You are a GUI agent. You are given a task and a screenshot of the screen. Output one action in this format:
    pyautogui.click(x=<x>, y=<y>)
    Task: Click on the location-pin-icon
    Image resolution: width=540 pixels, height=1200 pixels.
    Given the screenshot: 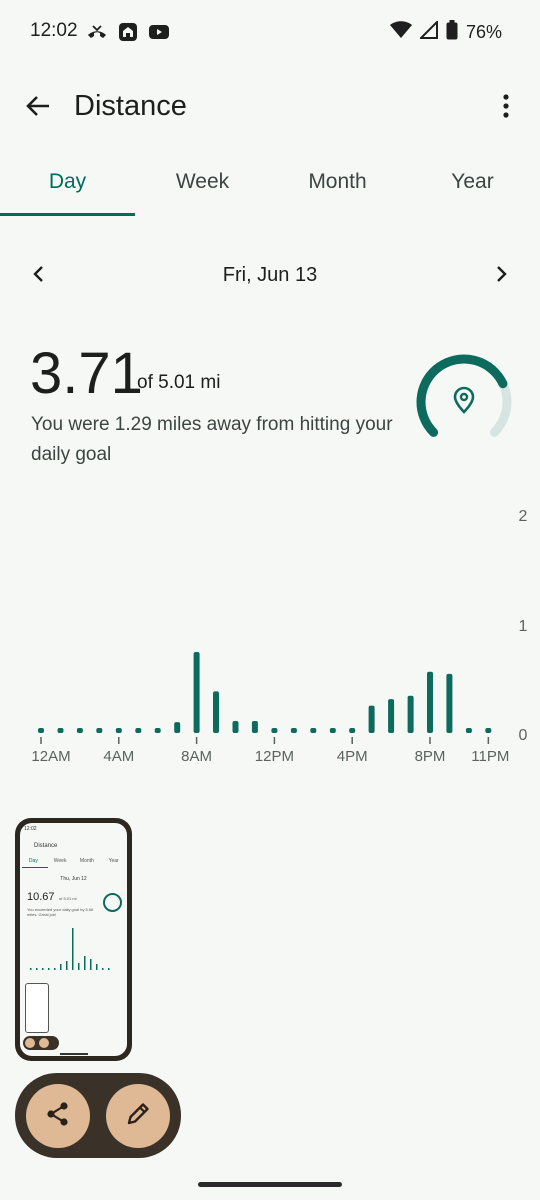 What is the action you would take?
    pyautogui.click(x=464, y=400)
    